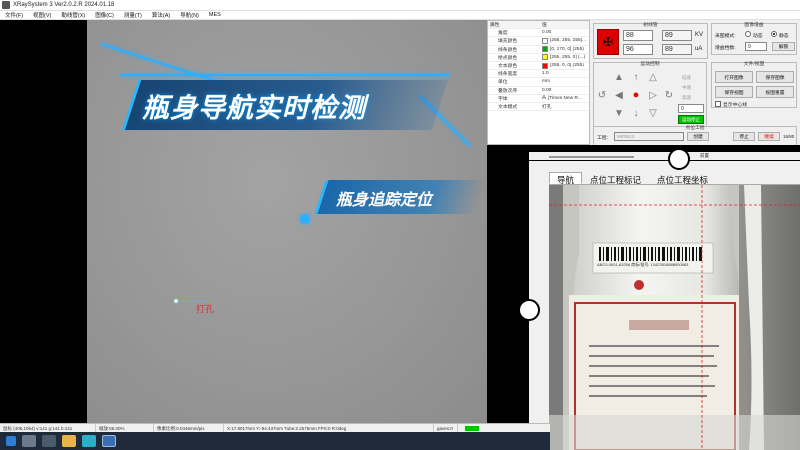  I want to click on property-value: 1.0, so click(565, 73).